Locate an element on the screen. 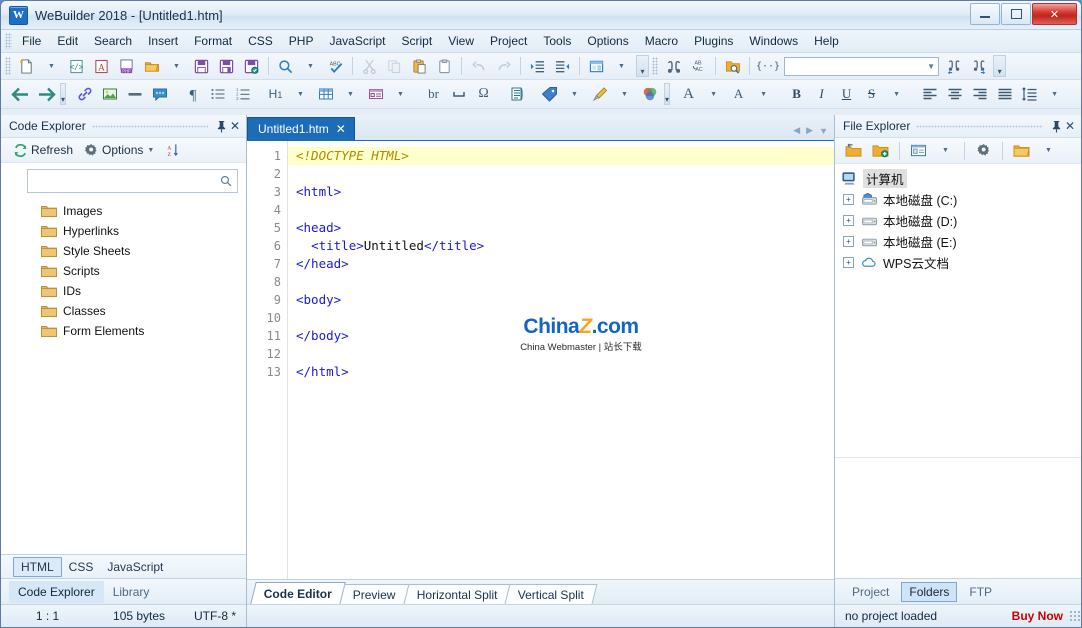 This screenshot has width=1082, height=628. strikethrough-icon: S is located at coordinates (871, 94).